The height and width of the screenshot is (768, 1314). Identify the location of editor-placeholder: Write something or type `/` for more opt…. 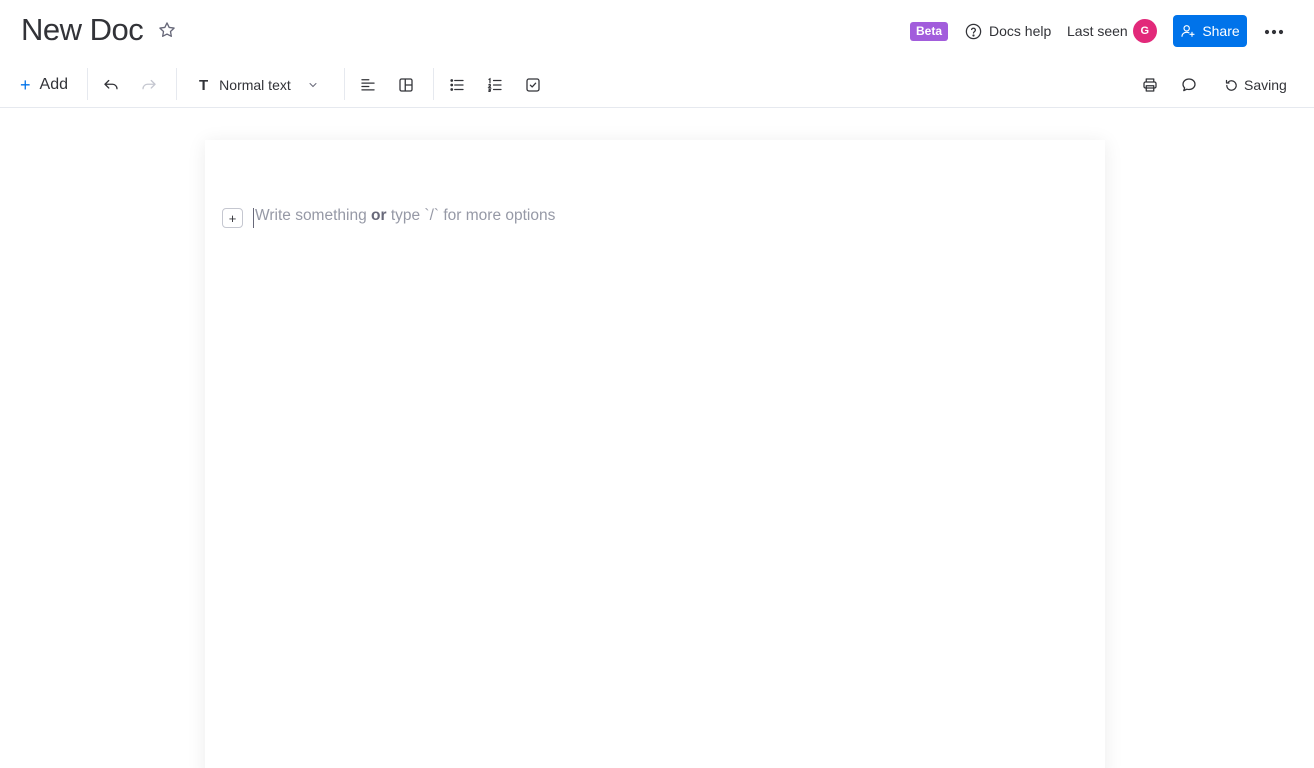
(405, 216).